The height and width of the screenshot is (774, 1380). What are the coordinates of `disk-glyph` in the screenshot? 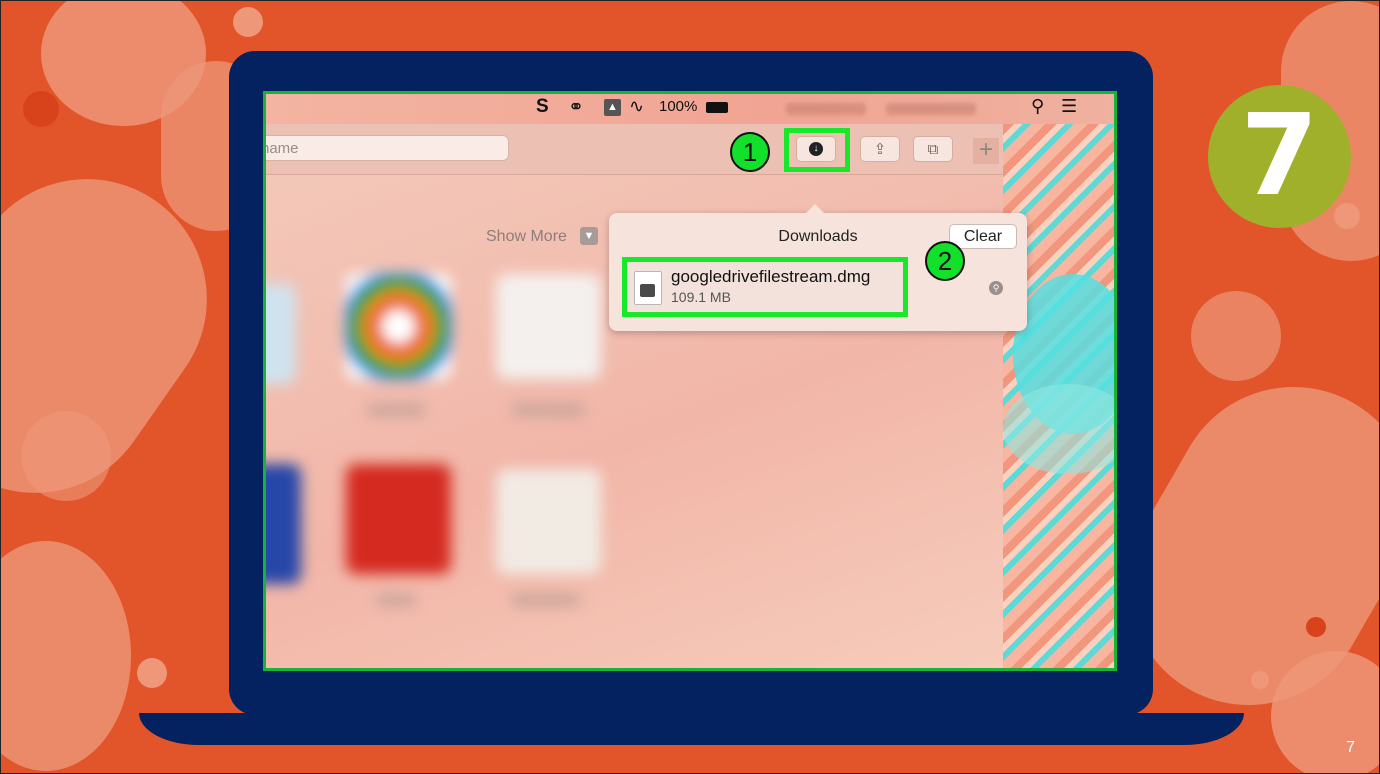 It's located at (647, 290).